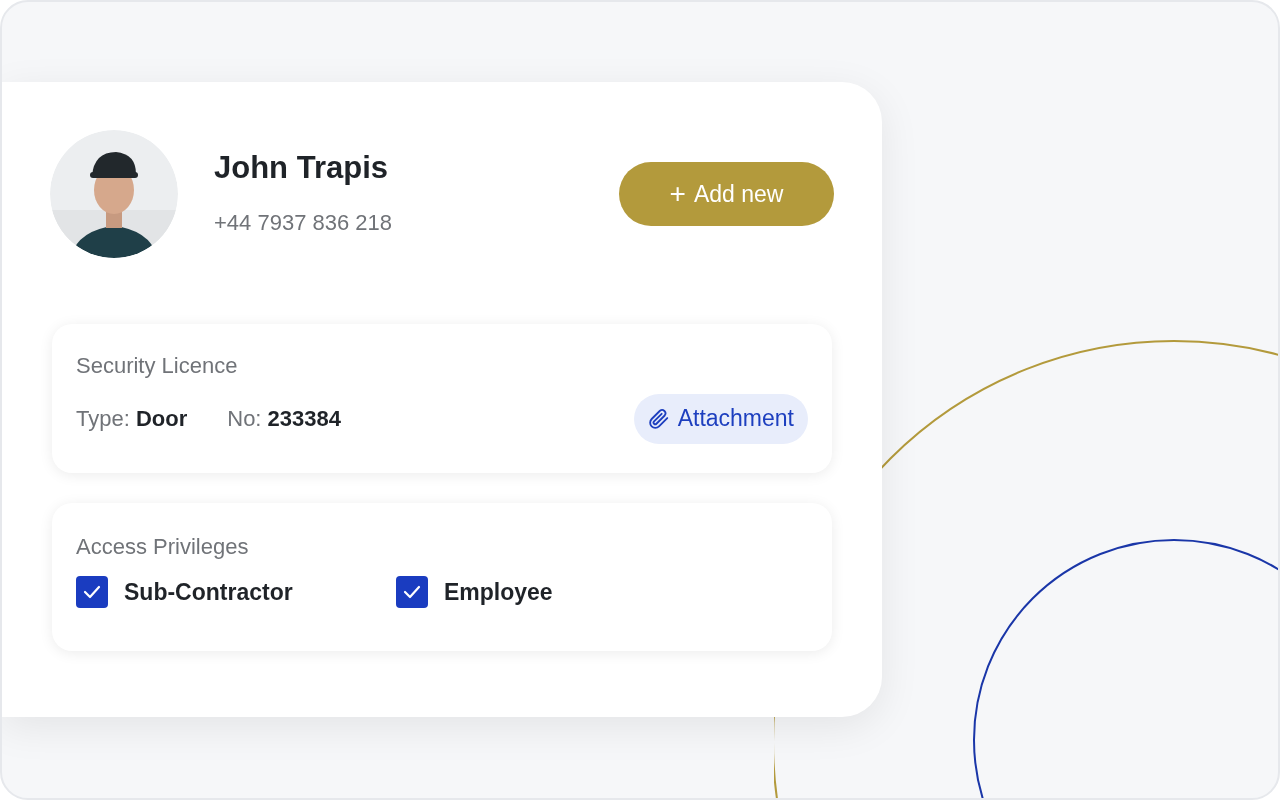 The height and width of the screenshot is (800, 1280). Describe the element at coordinates (163, 547) in the screenshot. I see `section-title: Access Privileges` at that location.